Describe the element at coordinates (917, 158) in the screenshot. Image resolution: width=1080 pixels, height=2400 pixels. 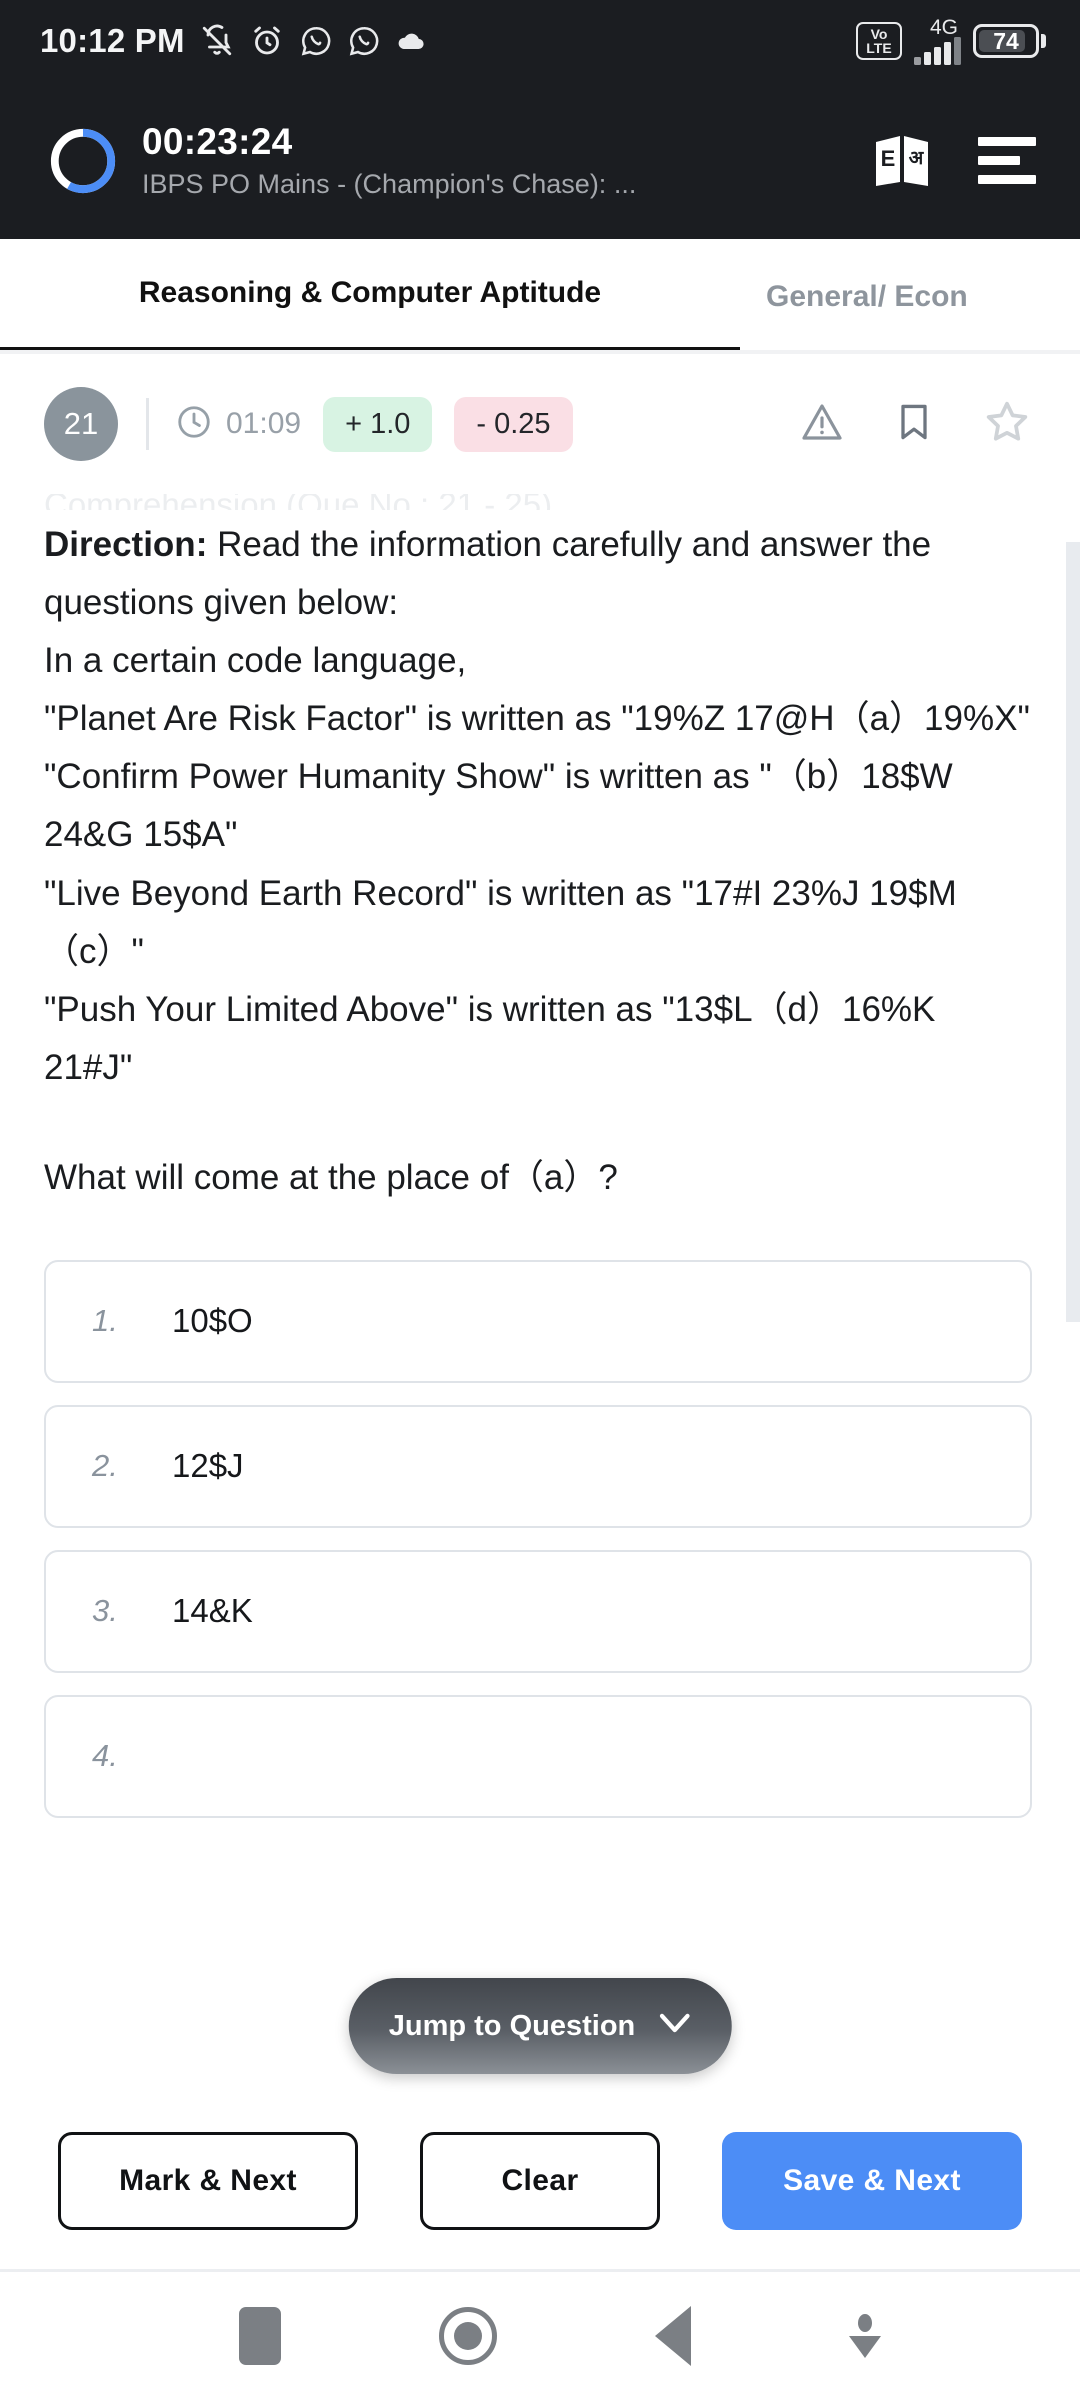
I see `lang-right-label: अ` at that location.